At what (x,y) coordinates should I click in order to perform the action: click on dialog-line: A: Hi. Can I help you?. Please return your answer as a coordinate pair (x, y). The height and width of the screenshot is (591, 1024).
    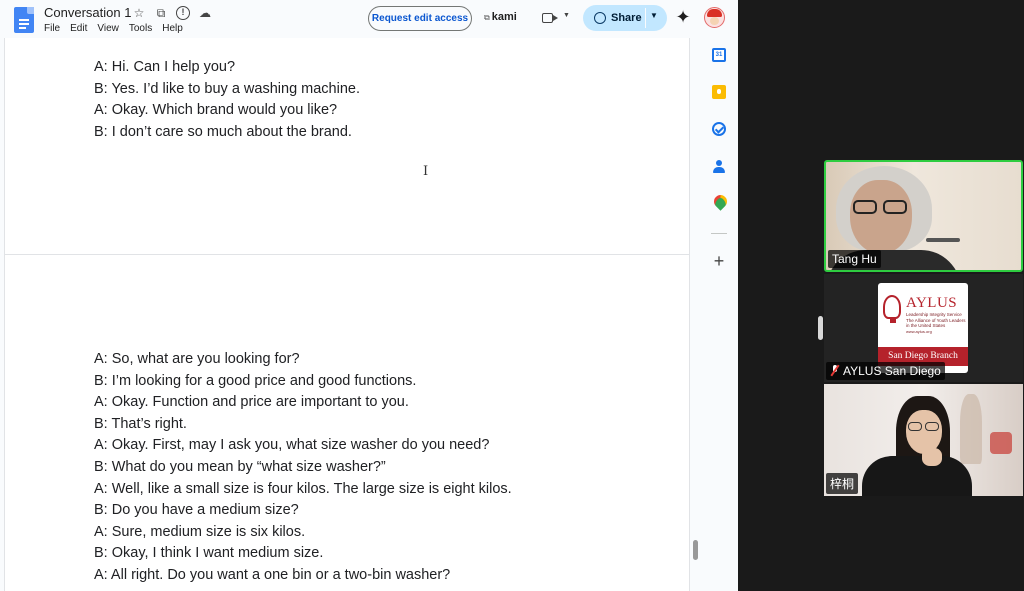
    Looking at the image, I should click on (165, 67).